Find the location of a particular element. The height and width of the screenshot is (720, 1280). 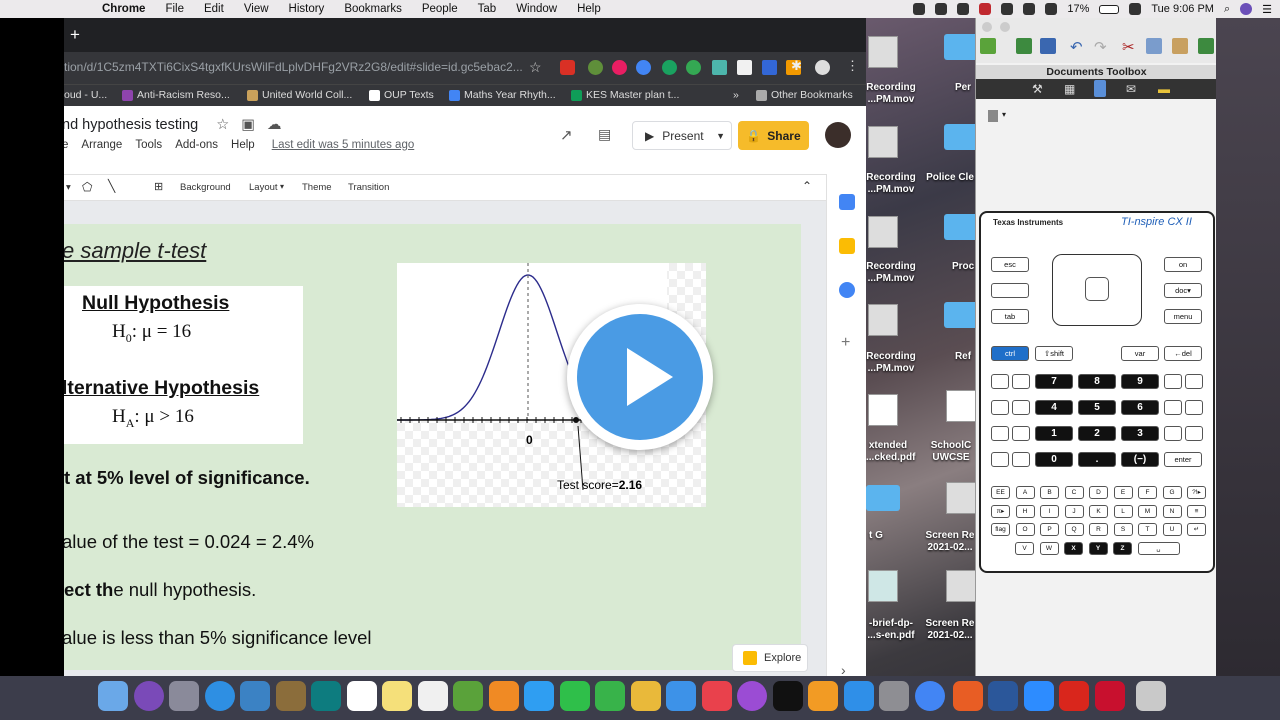

bookmark-star-icon: ☆ is located at coordinates (535, 67).